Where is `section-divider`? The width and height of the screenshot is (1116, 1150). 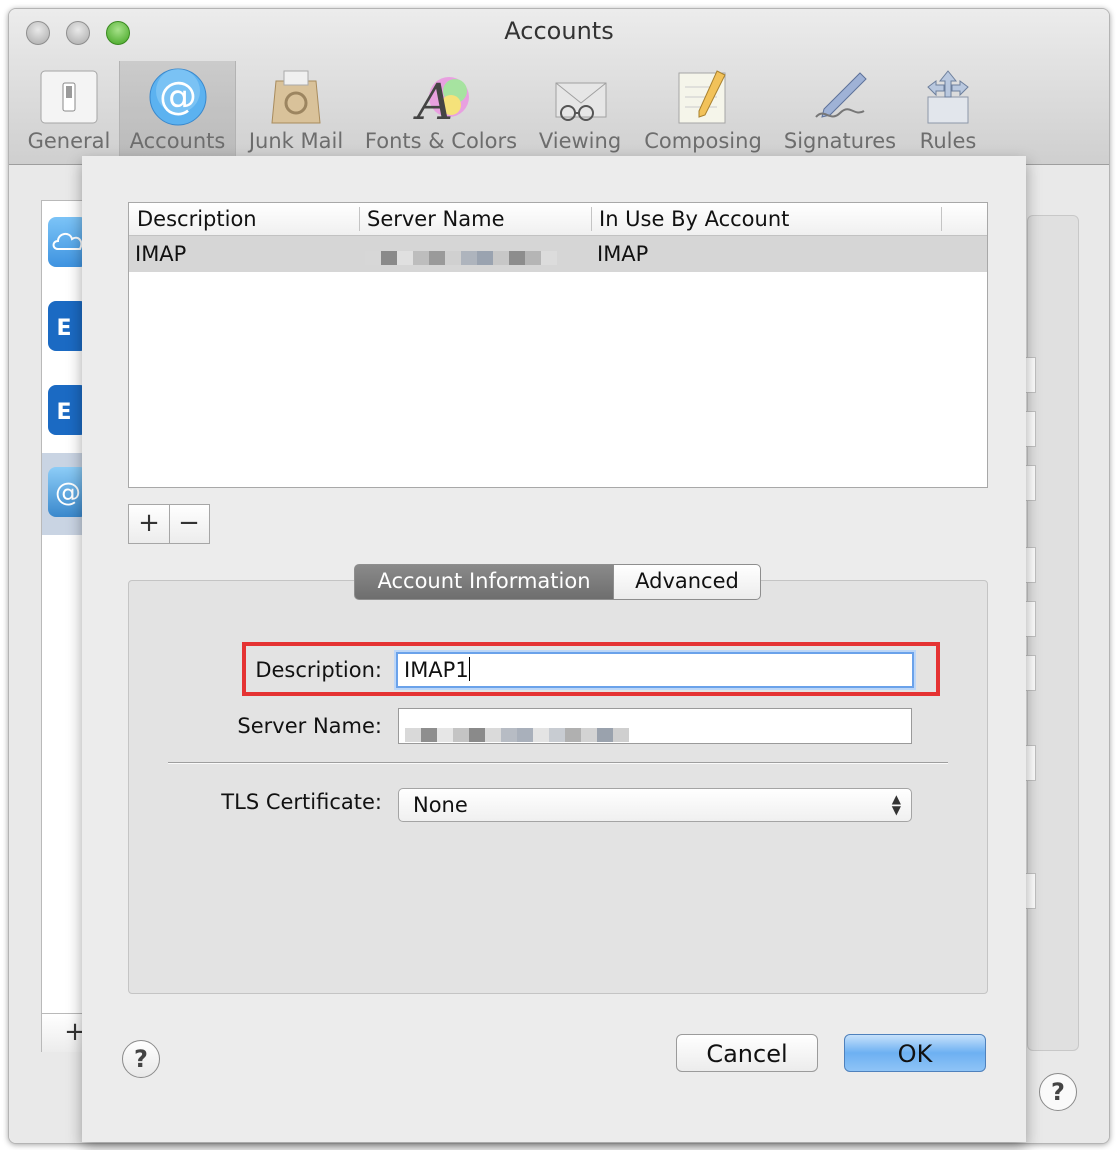
section-divider is located at coordinates (558, 763).